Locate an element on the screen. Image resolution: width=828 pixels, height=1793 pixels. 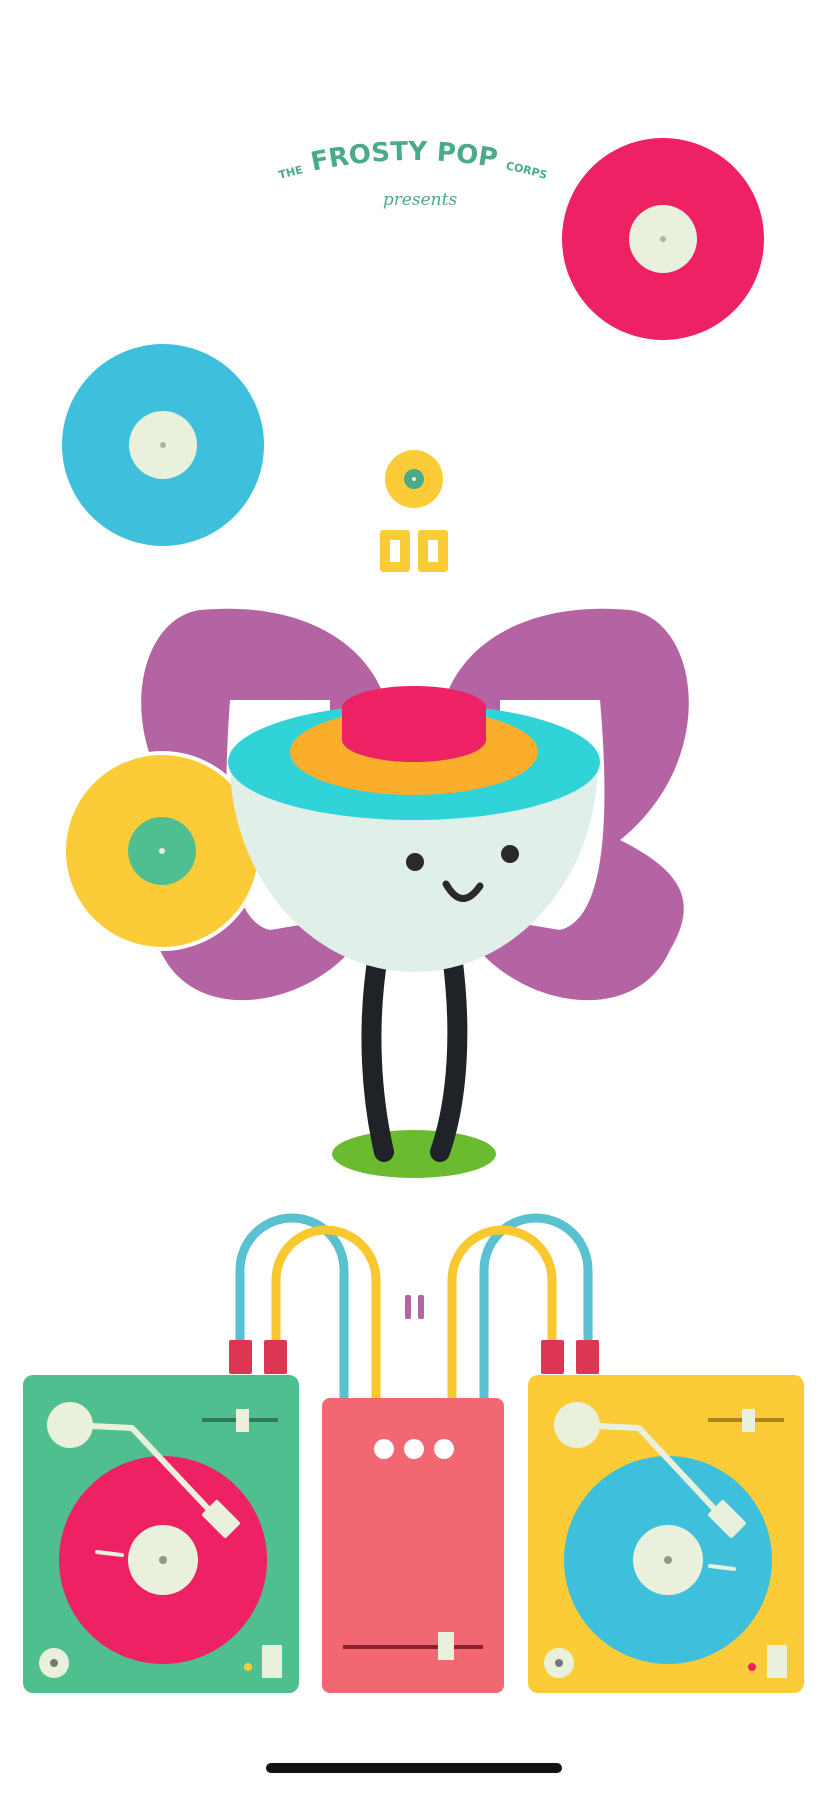
brand-corps: CORPS is located at coordinates (527, 170).